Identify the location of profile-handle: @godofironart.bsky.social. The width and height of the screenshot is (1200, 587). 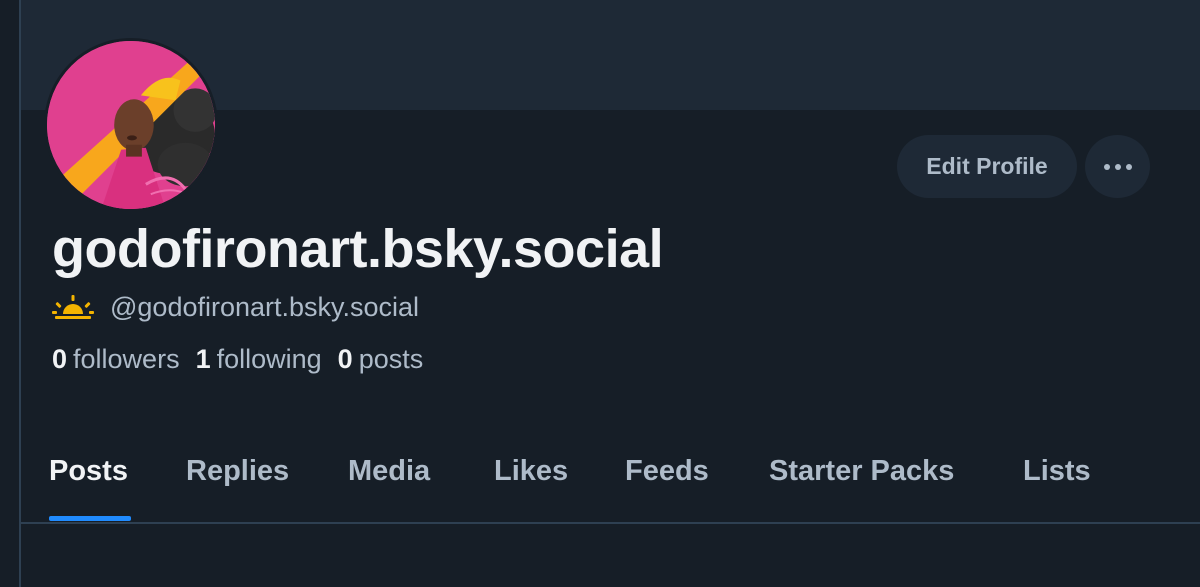
(265, 306).